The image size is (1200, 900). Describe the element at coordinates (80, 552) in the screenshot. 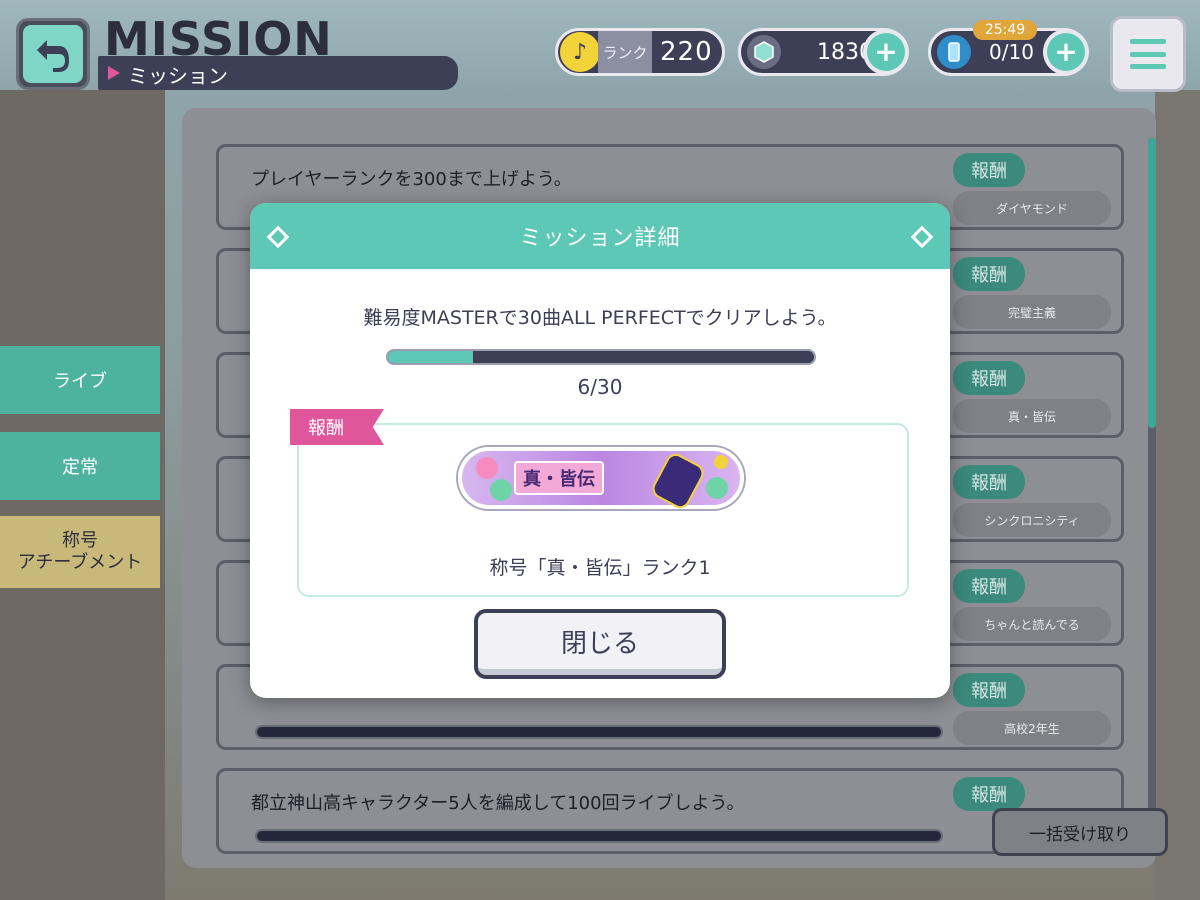

I see `tab-title-achievement: 称号 アチーブメント` at that location.